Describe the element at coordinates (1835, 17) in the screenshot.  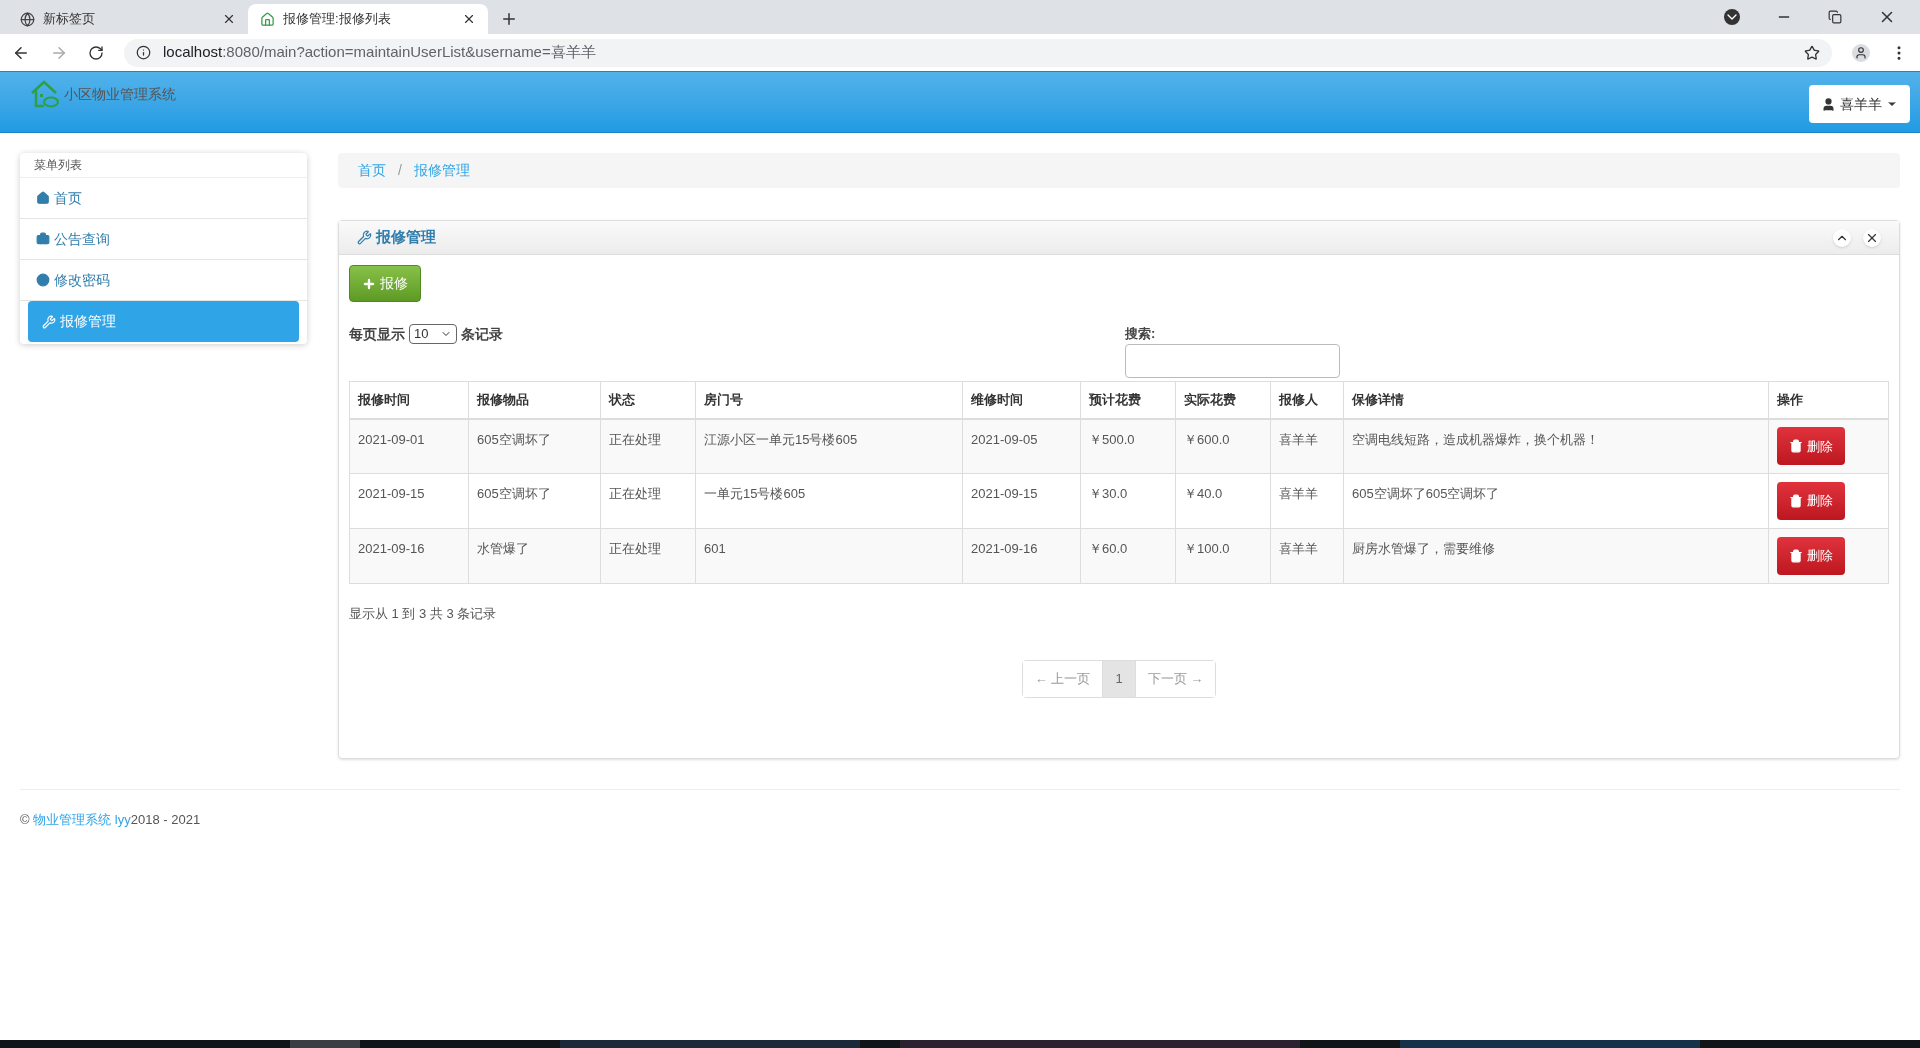
I see `restore-icon` at that location.